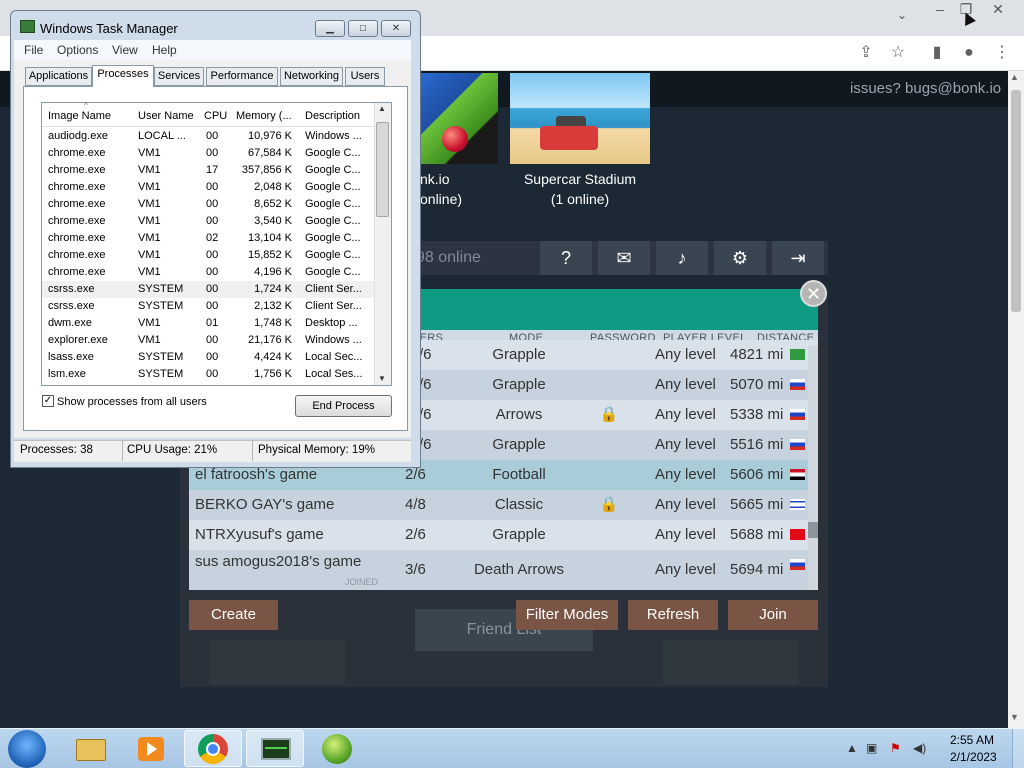 The width and height of the screenshot is (1024, 768). What do you see at coordinates (273, 306) in the screenshot?
I see `process-memory: 2,132 K` at bounding box center [273, 306].